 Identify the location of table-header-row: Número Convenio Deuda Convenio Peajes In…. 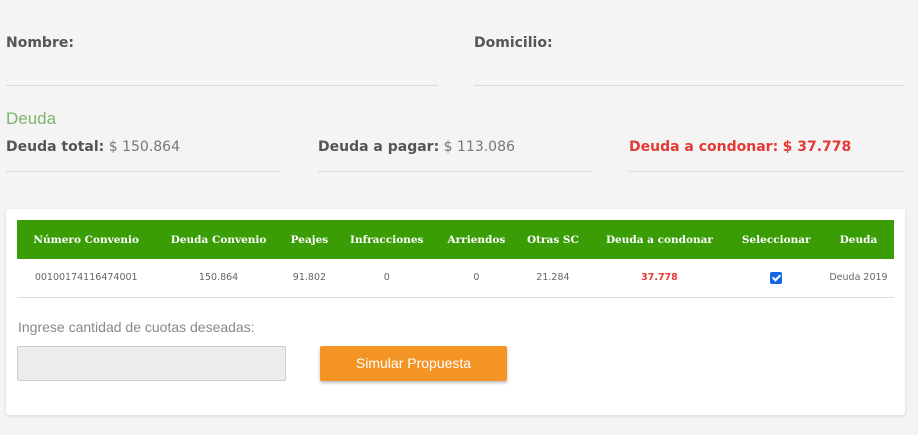
(455, 239).